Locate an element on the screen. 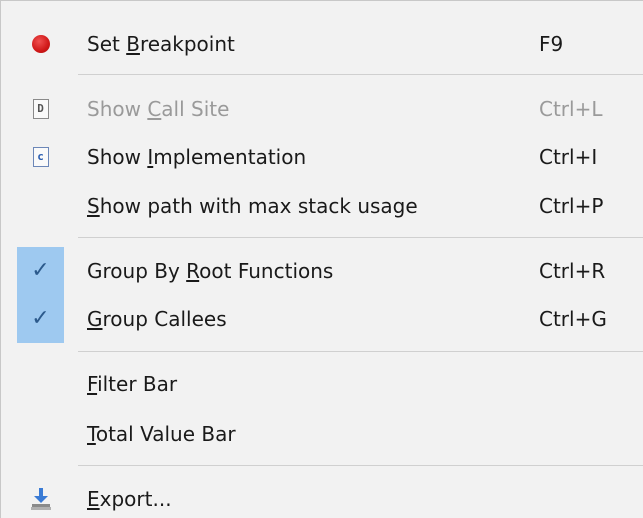  menu-item-shortcut: Ctrl+L is located at coordinates (571, 109).